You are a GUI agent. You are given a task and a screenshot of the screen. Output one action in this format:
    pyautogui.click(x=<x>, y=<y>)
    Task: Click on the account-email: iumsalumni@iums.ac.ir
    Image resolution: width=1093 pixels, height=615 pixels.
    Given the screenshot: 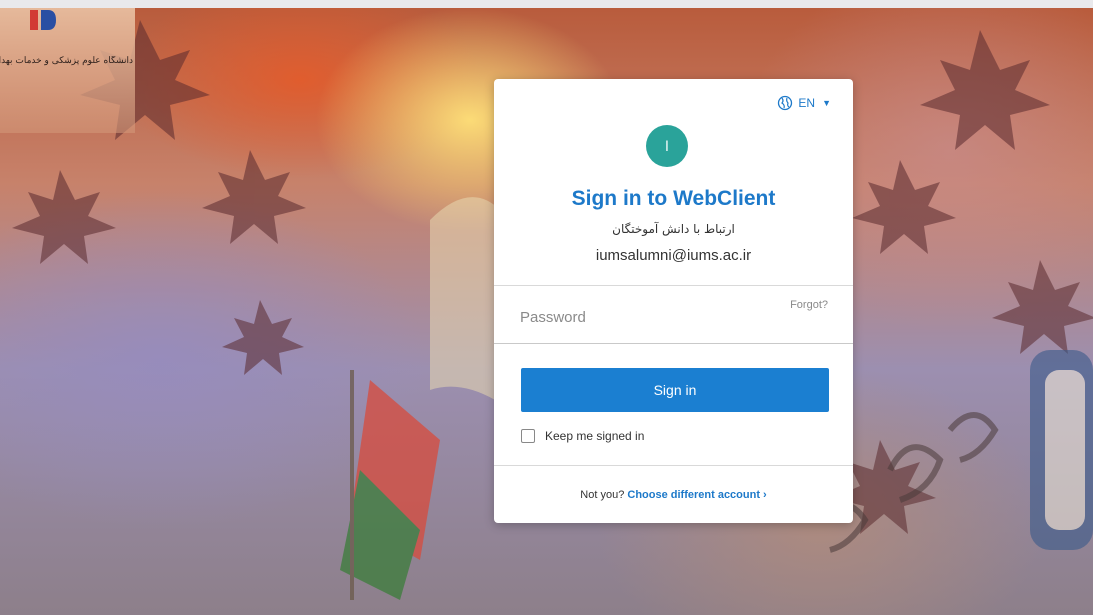 What is the action you would take?
    pyautogui.click(x=673, y=255)
    